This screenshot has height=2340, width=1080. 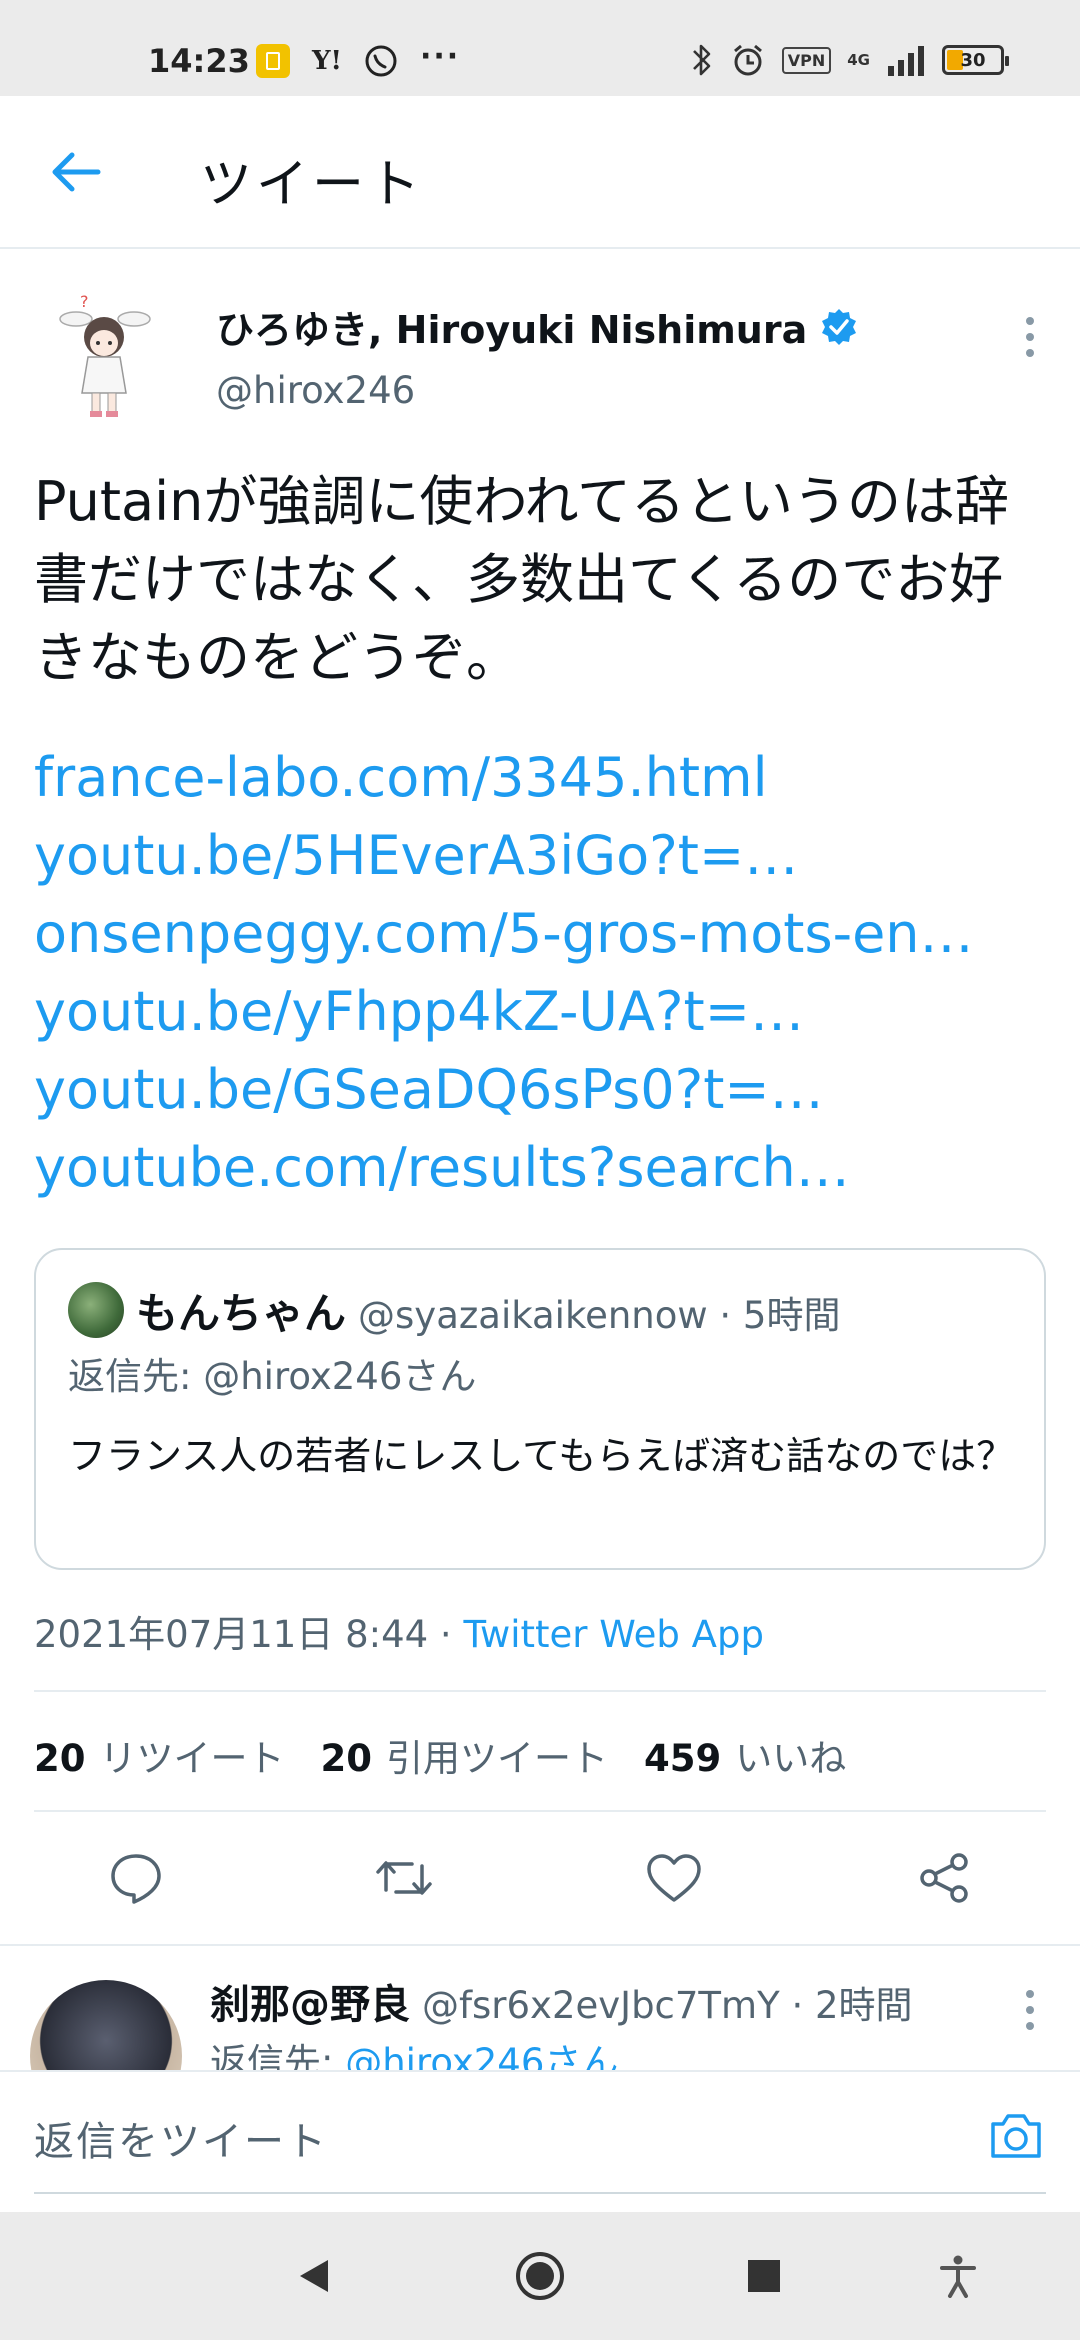 I want to click on quoted-tweet-header: もんちゃん @syazaikaikennow · 5時間, so click(x=488, y=1310).